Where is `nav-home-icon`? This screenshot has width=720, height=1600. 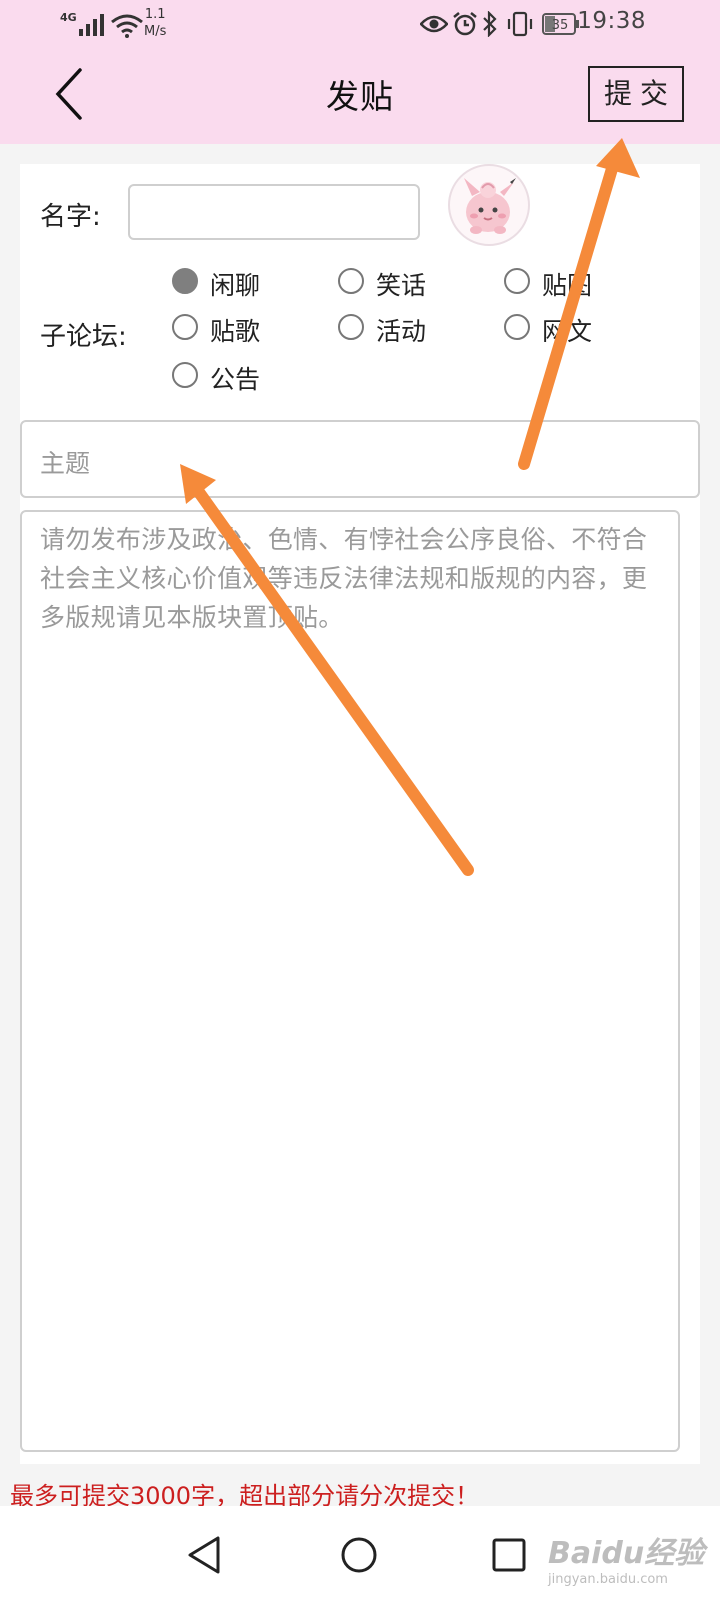 nav-home-icon is located at coordinates (359, 1555).